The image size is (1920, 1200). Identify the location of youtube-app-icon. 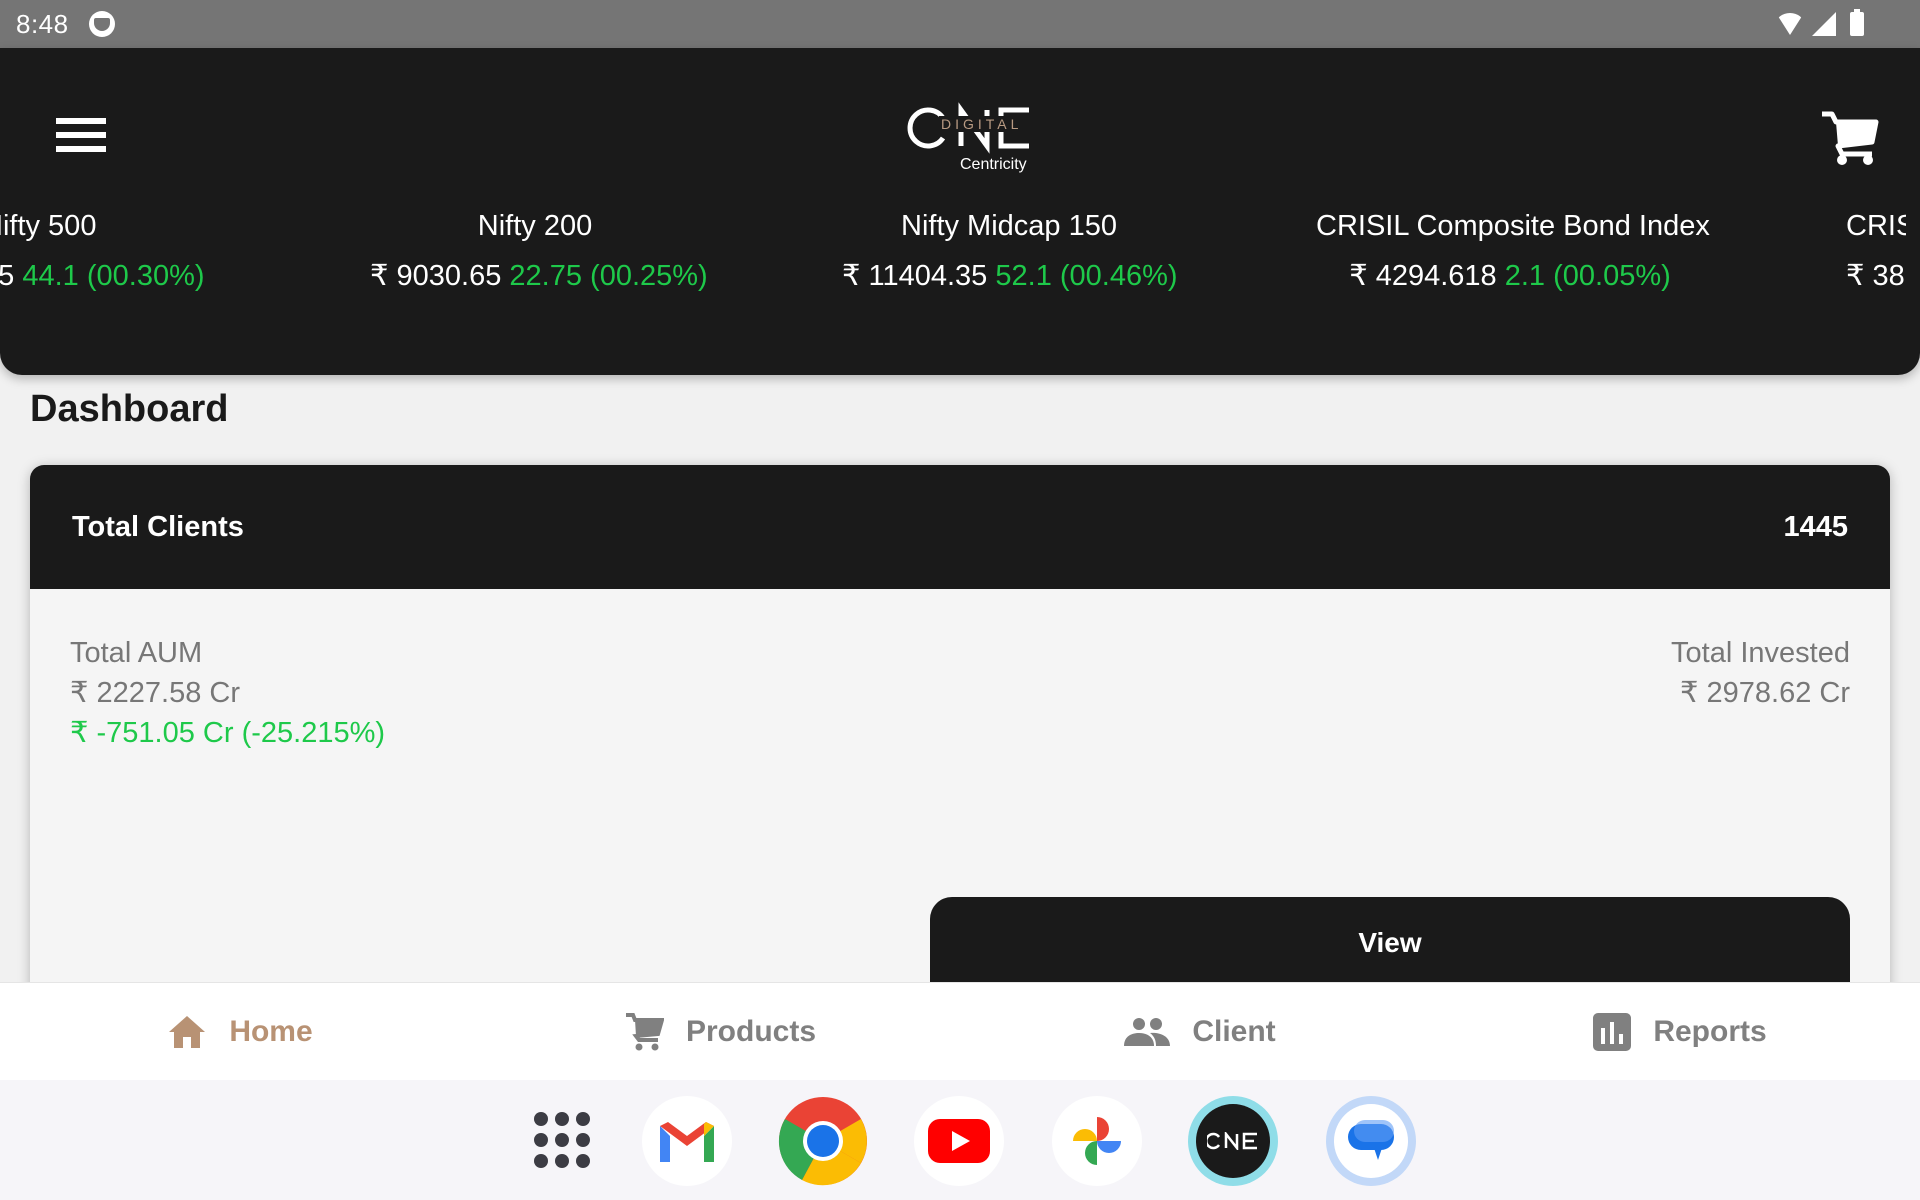
(959, 1141).